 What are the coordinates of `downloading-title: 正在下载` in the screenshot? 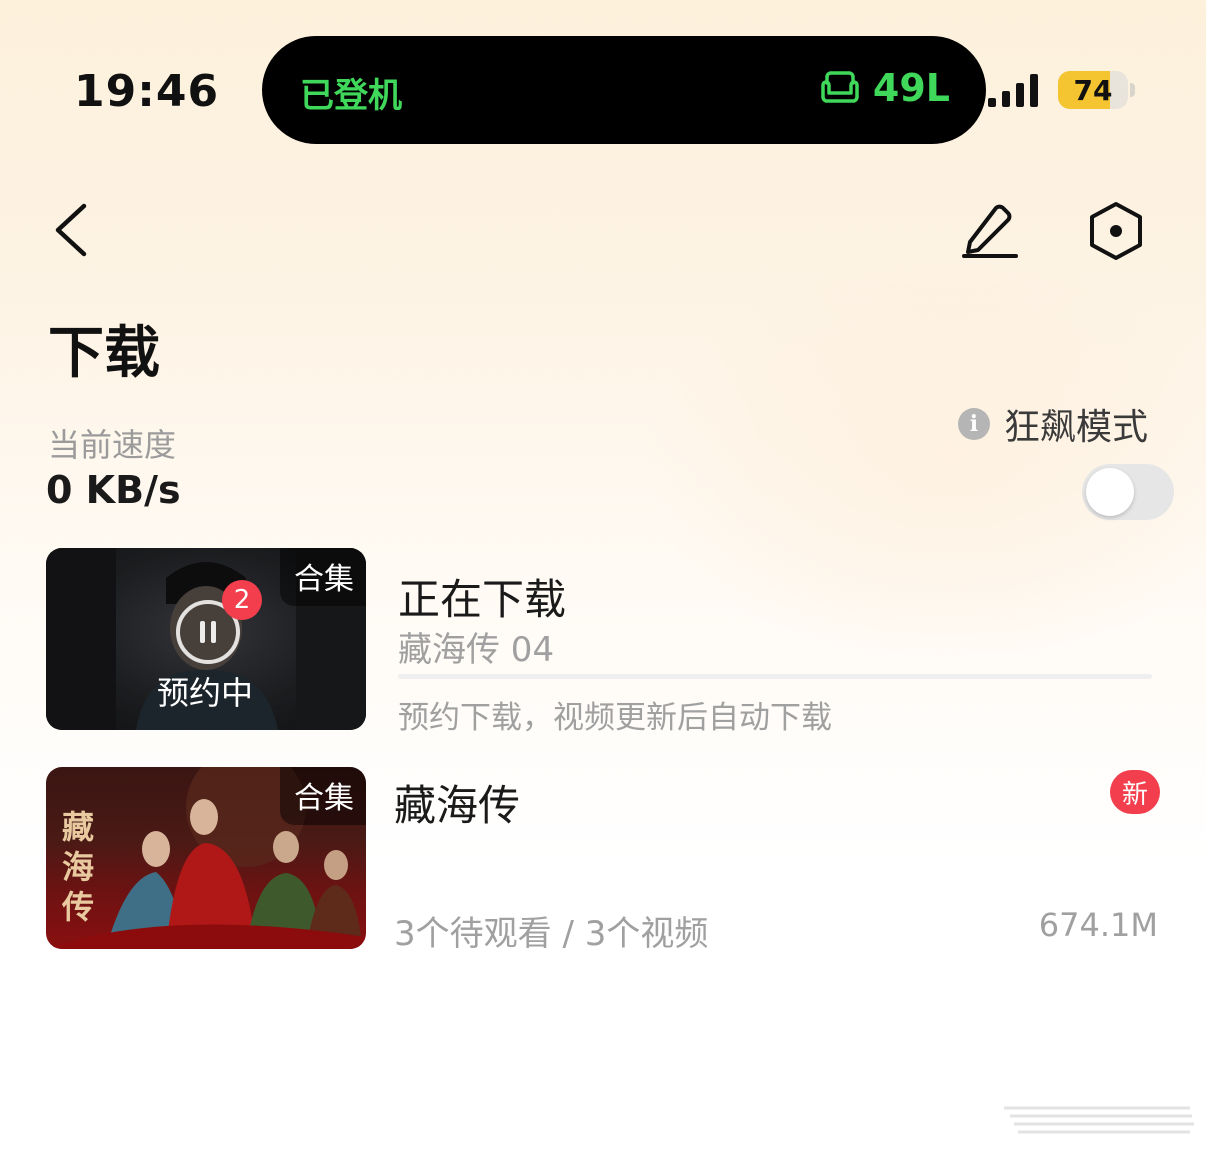 It's located at (482, 596).